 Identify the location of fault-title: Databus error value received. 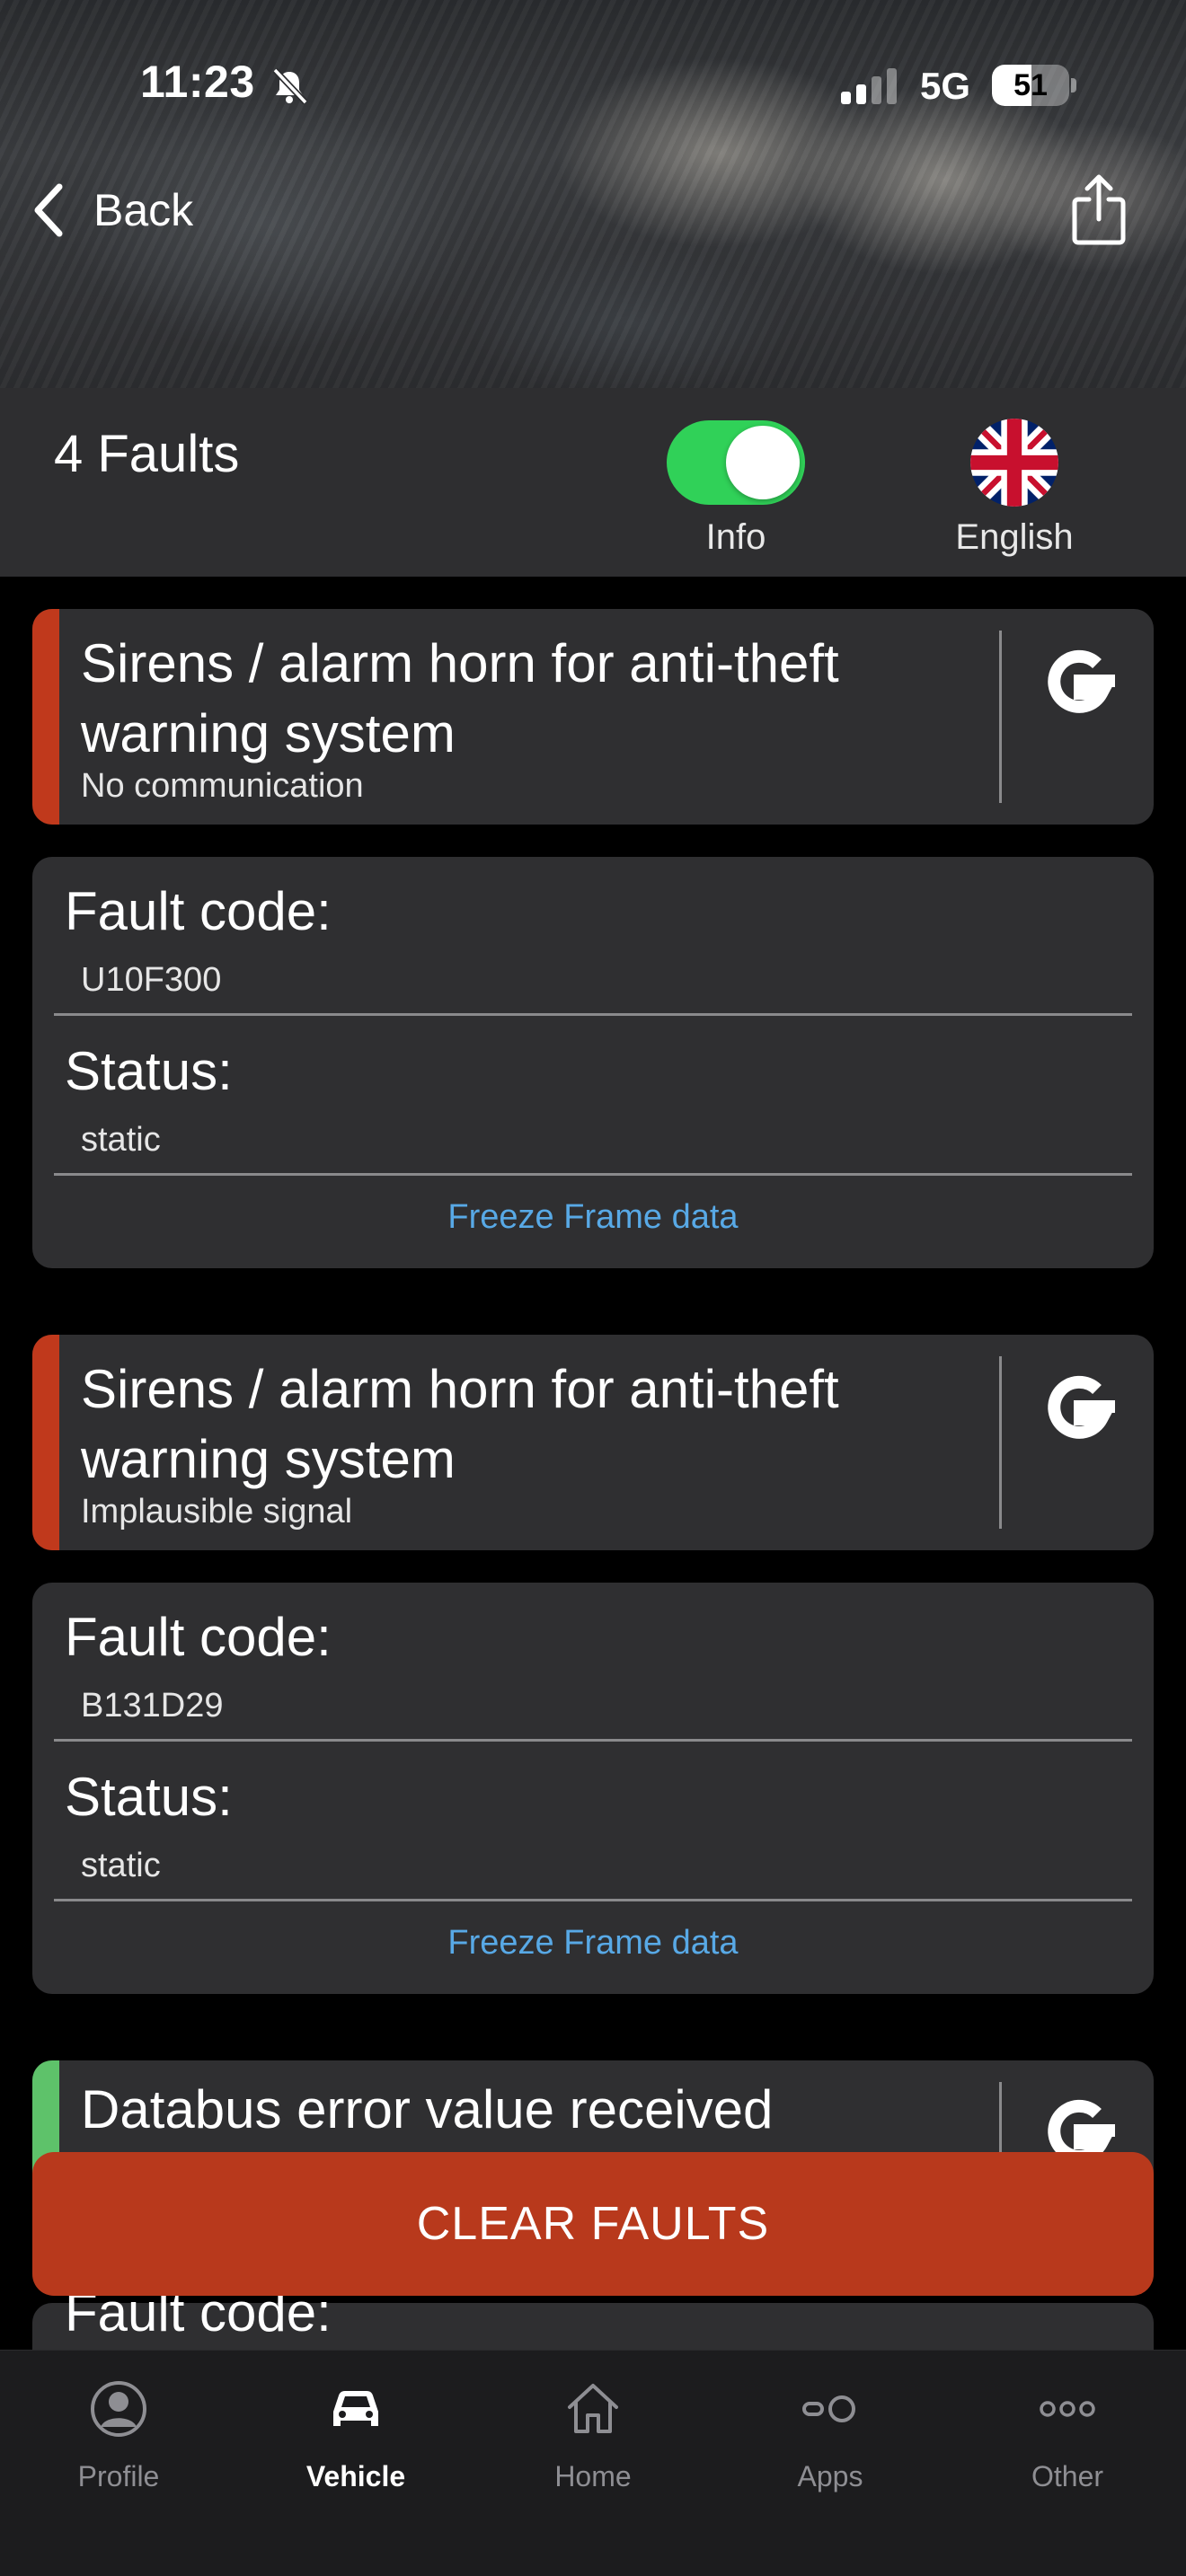
(427, 2109).